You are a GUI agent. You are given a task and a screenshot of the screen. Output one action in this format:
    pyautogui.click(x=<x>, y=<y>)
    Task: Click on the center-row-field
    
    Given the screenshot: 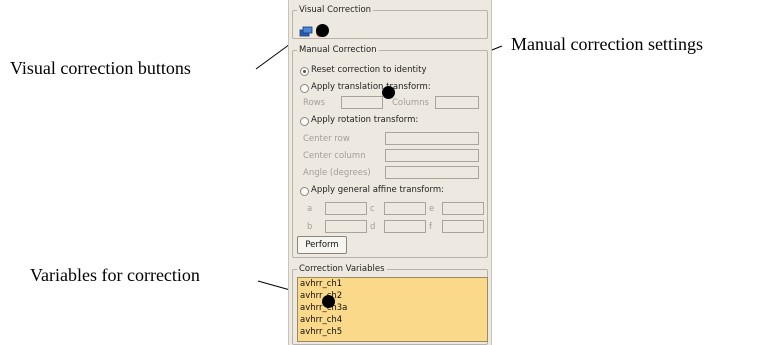 What is the action you would take?
    pyautogui.click(x=432, y=138)
    